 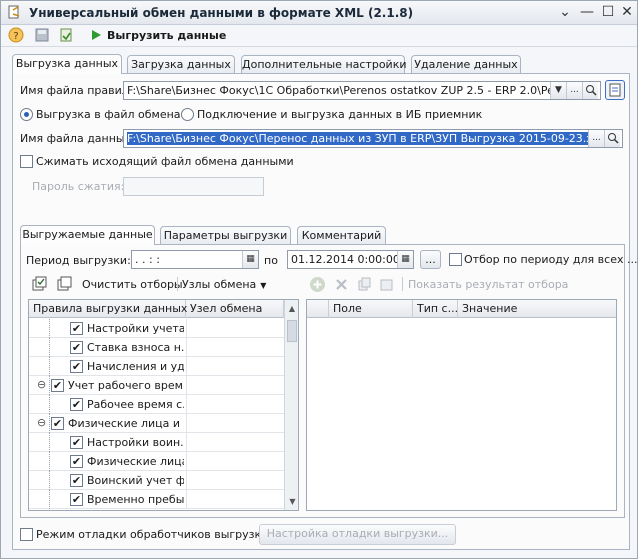 I want to click on compress-checkbox, so click(x=26, y=161).